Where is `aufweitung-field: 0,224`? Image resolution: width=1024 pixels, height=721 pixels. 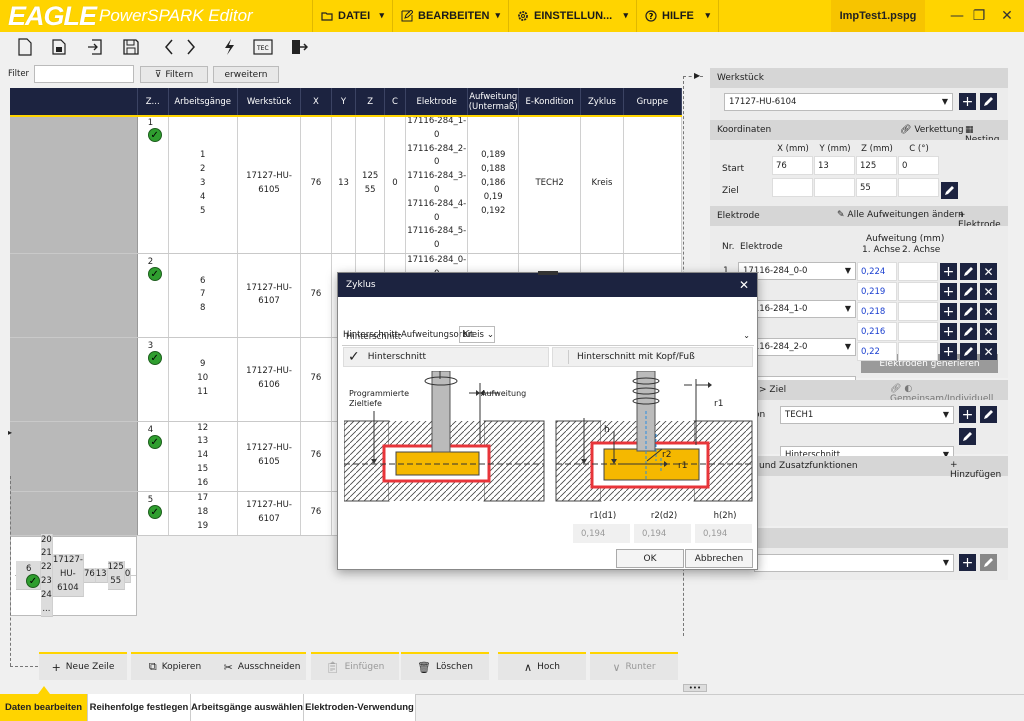
aufweitung-field: 0,224 is located at coordinates (877, 271).